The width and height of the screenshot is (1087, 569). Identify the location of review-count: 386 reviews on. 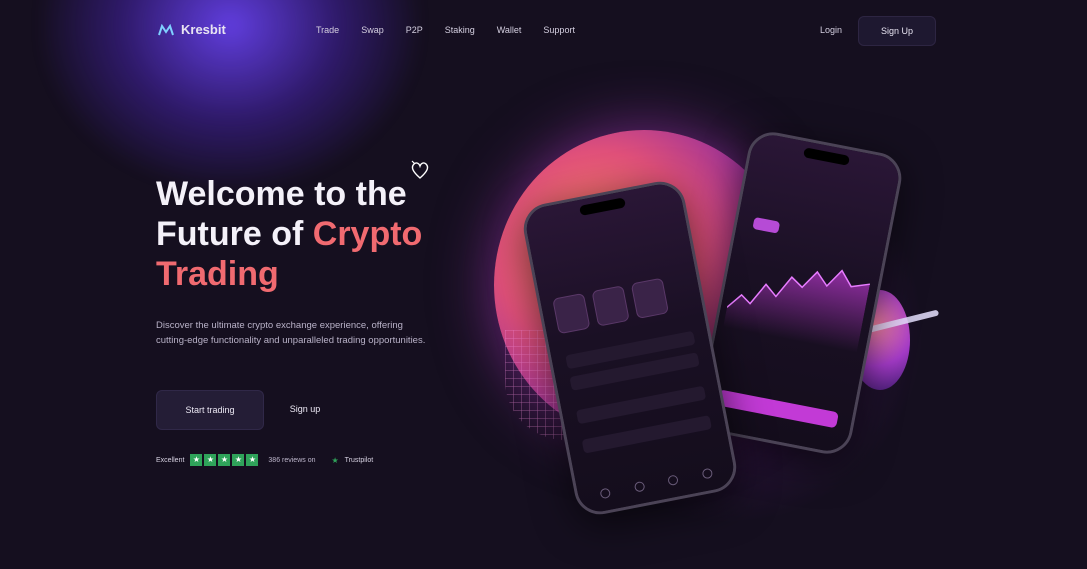
(292, 460).